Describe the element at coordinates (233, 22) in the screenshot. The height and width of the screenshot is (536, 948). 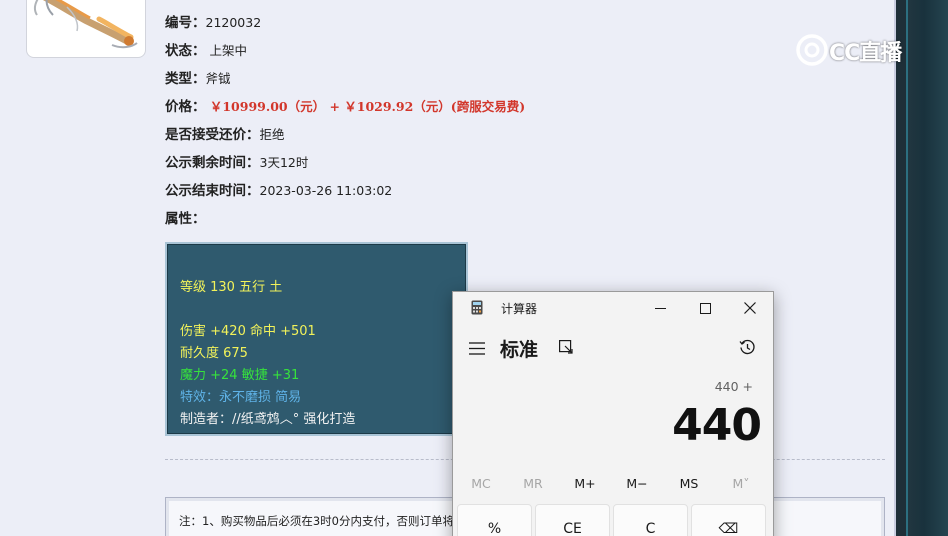
I see `field-value: 2120032` at that location.